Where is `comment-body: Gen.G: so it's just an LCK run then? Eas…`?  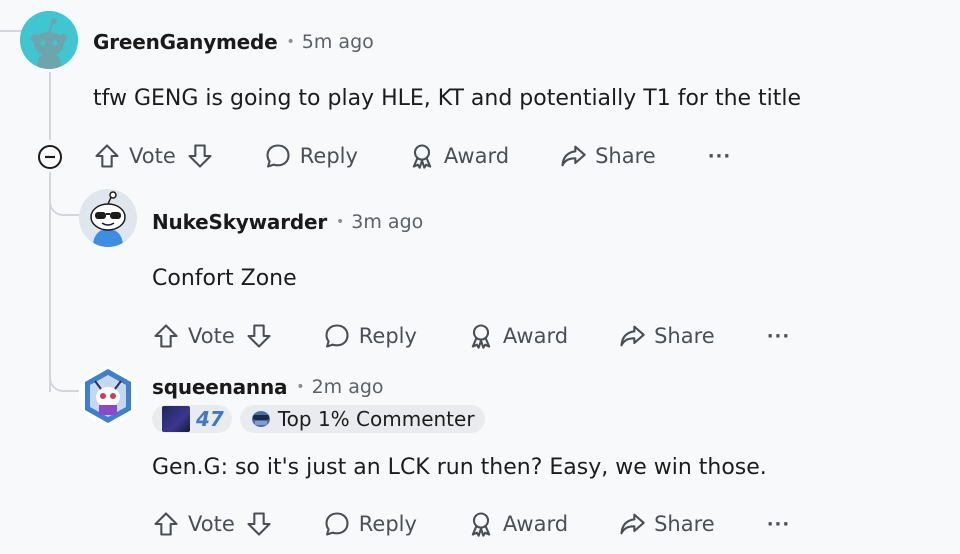 comment-body: Gen.G: so it's just an LCK run then? Eas… is located at coordinates (459, 467).